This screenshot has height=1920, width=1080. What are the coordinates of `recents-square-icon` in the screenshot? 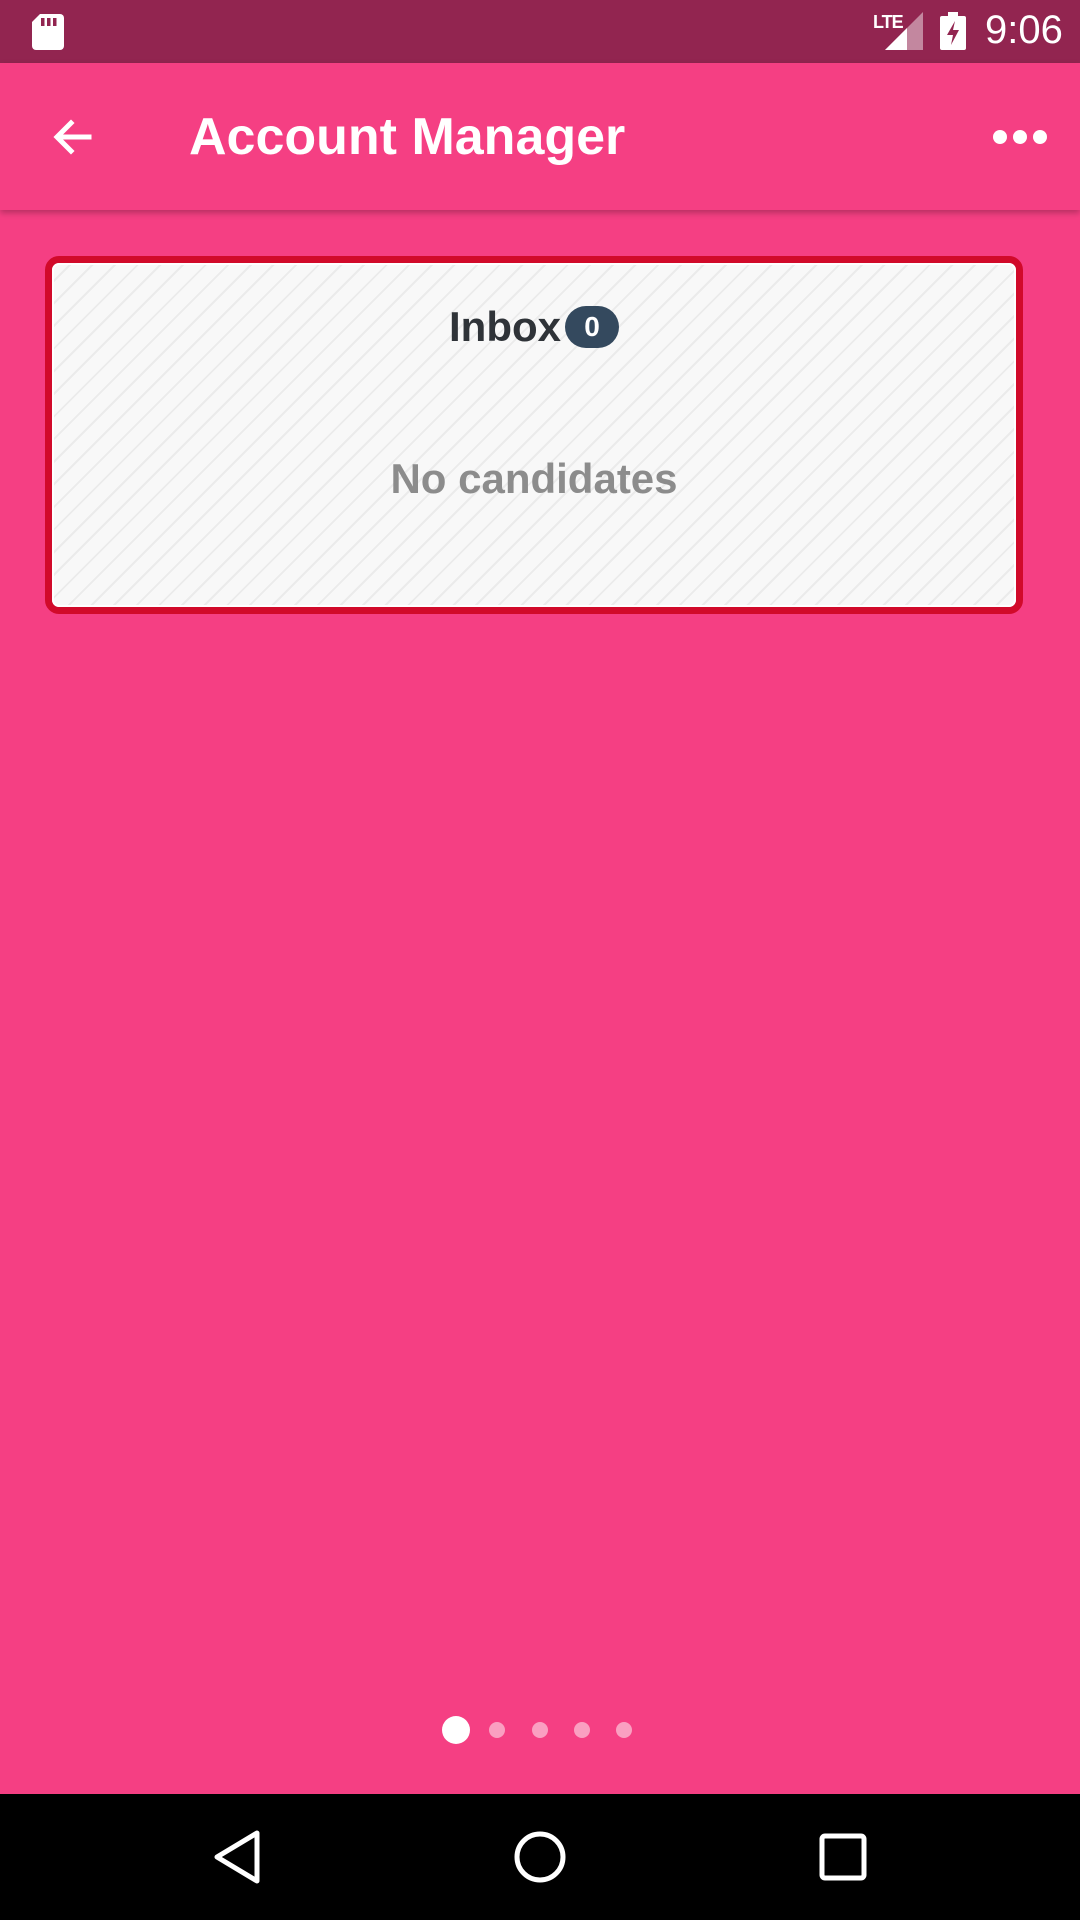 It's located at (843, 1857).